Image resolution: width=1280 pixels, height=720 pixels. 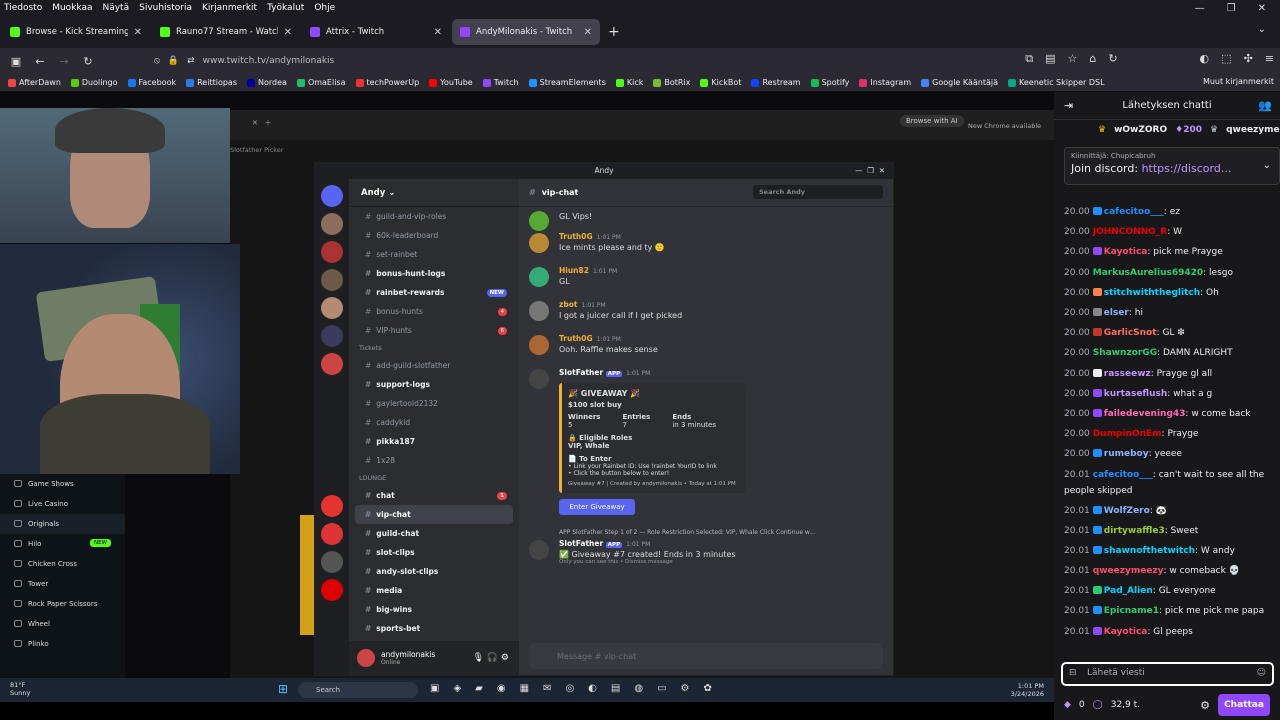 I want to click on settings-icon: ⚙, so click(x=1205, y=705).